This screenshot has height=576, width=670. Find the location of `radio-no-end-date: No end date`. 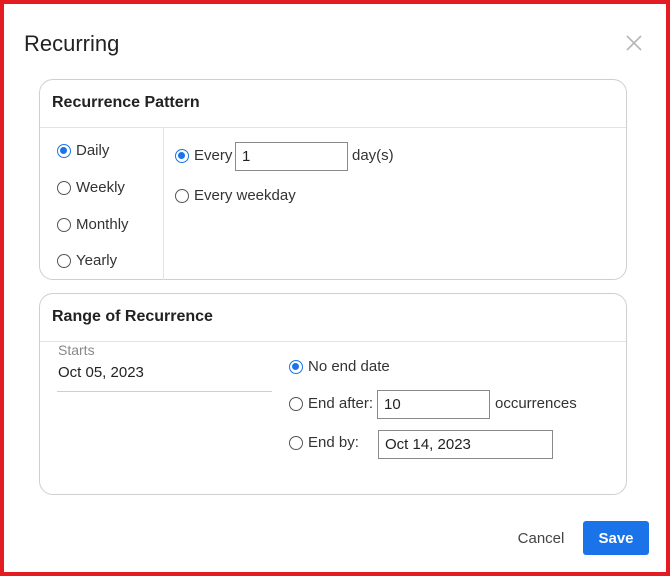

radio-no-end-date: No end date is located at coordinates (339, 366).